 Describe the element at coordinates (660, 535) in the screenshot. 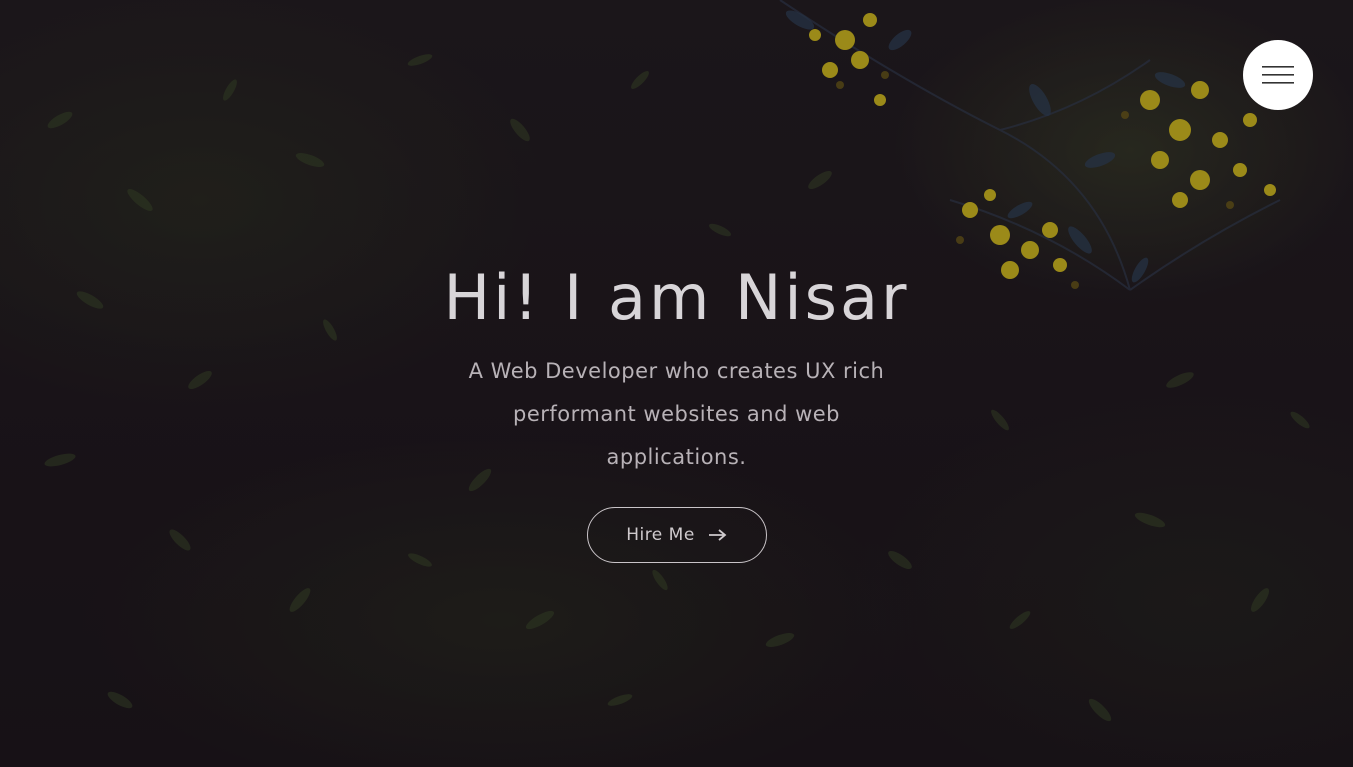

I see `hire-me-label: Hire Me` at that location.